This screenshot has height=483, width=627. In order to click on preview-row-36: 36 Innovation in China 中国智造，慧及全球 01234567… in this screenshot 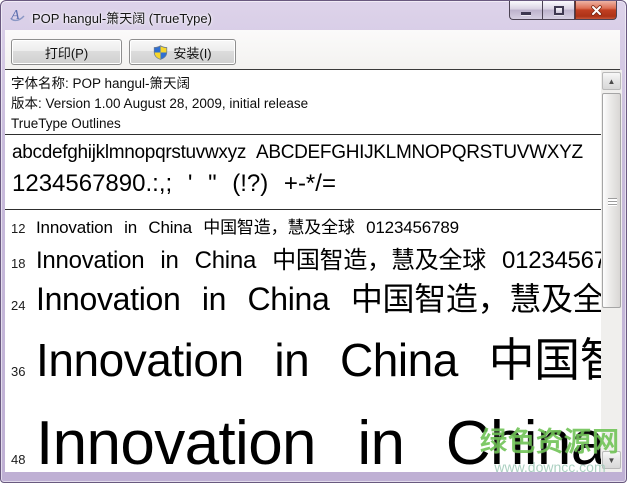, I will do `click(303, 357)`.